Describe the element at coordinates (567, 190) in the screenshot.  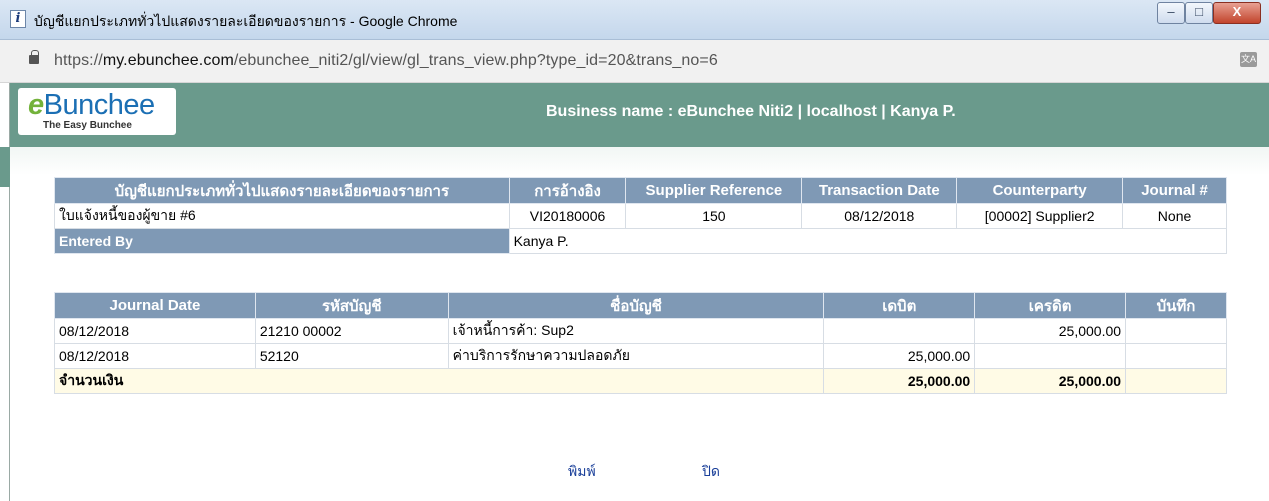
I see `col-reference: การอ้างอิง` at that location.